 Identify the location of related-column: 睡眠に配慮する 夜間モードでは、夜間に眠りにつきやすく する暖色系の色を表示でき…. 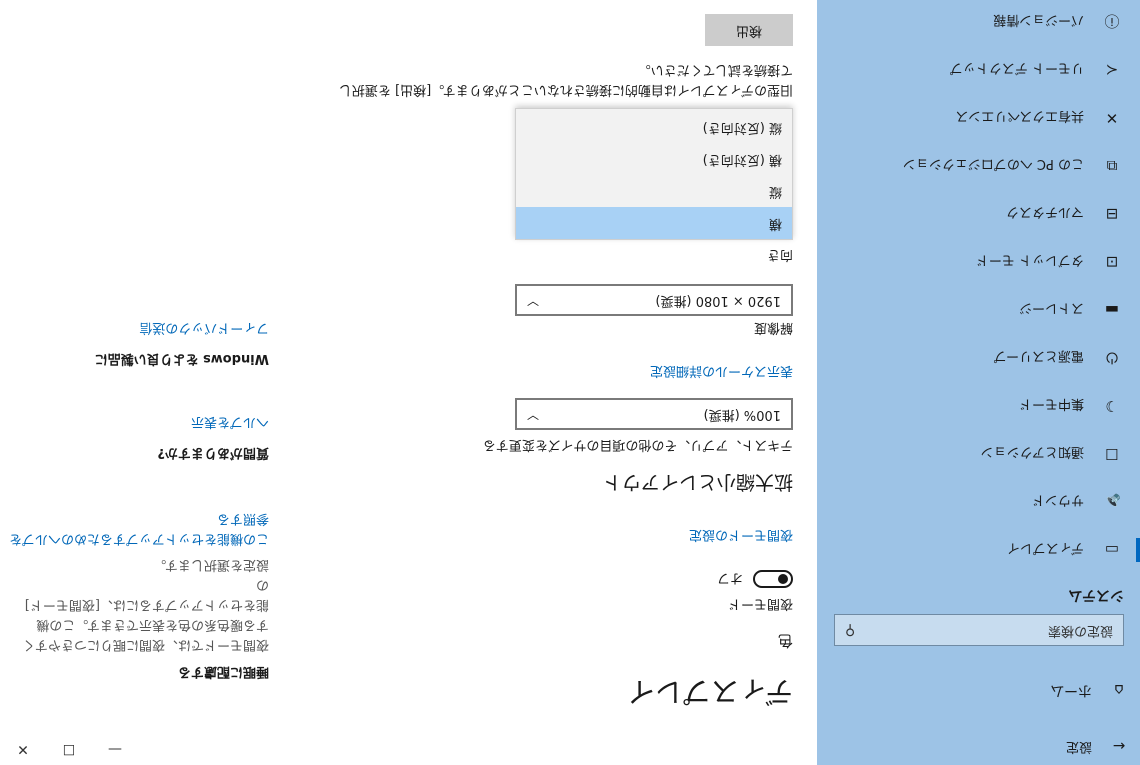
(139, 501).